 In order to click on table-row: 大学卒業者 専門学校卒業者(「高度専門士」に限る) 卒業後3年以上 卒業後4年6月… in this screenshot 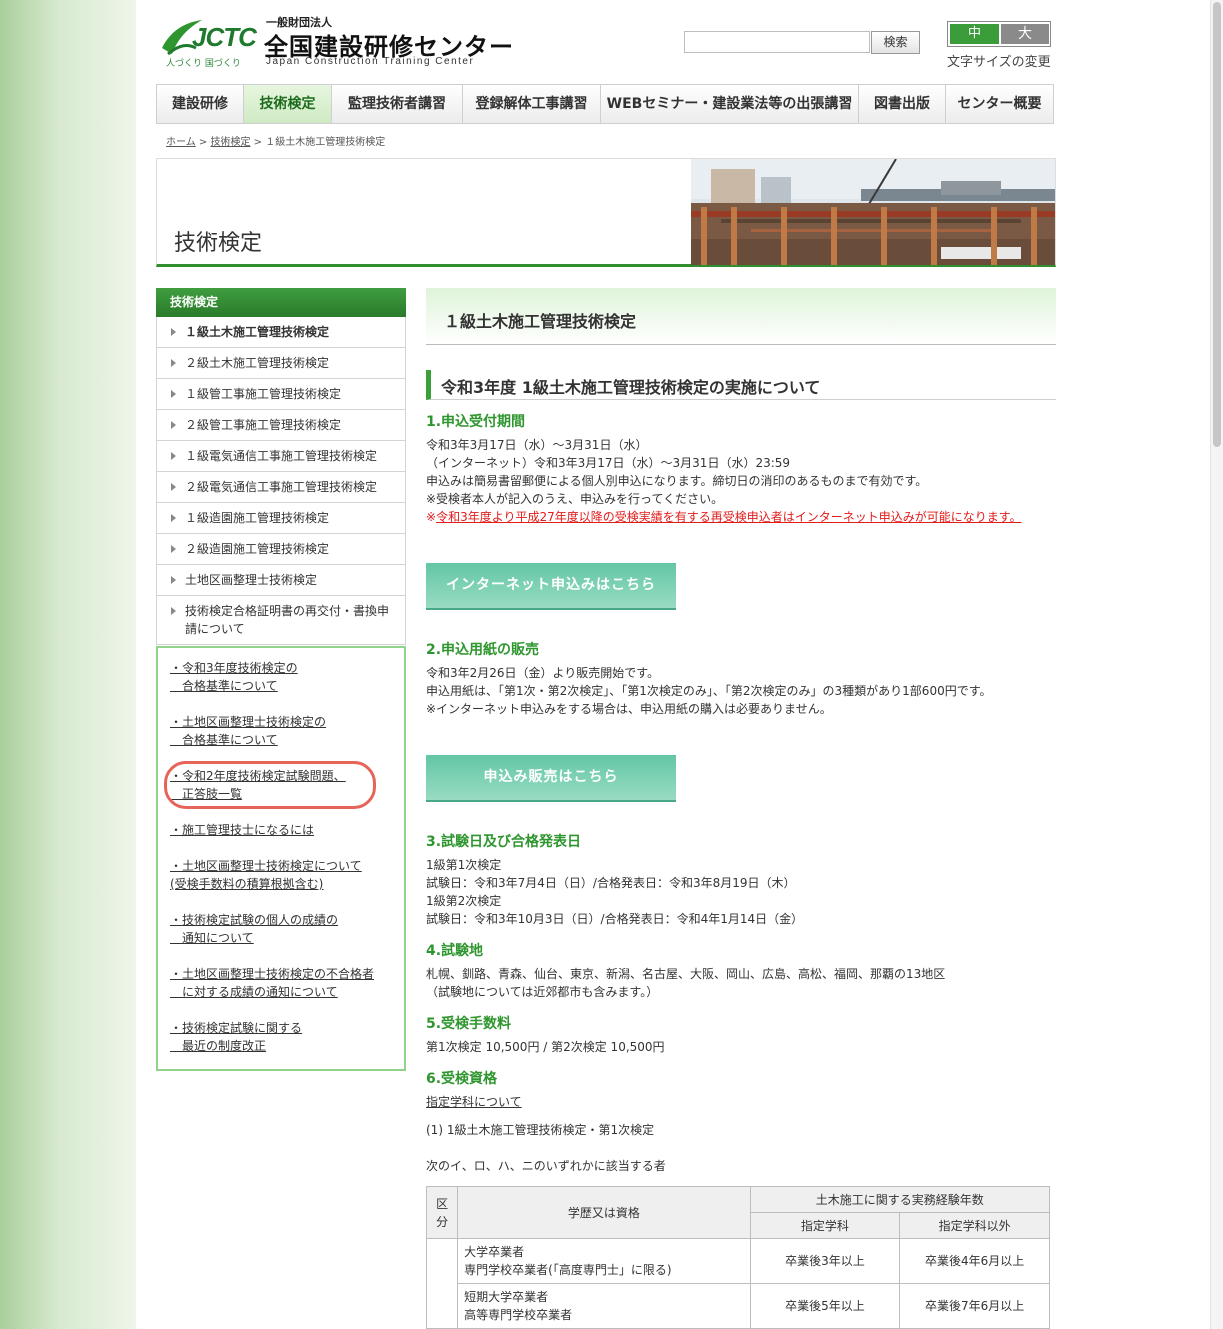, I will do `click(737, 1283)`.